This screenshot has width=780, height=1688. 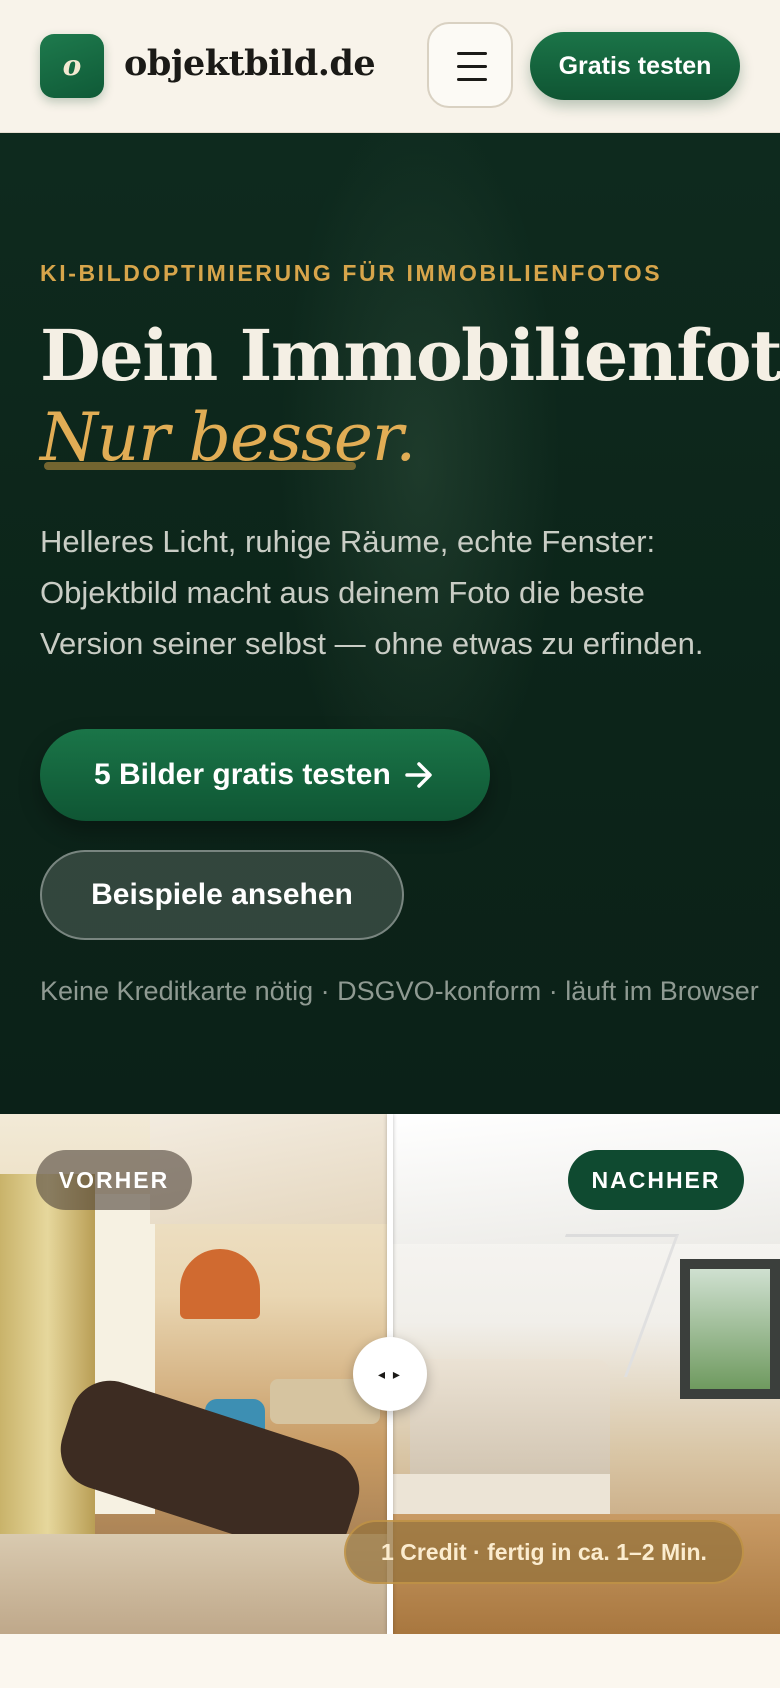 What do you see at coordinates (510, 1424) in the screenshot?
I see `sofa` at bounding box center [510, 1424].